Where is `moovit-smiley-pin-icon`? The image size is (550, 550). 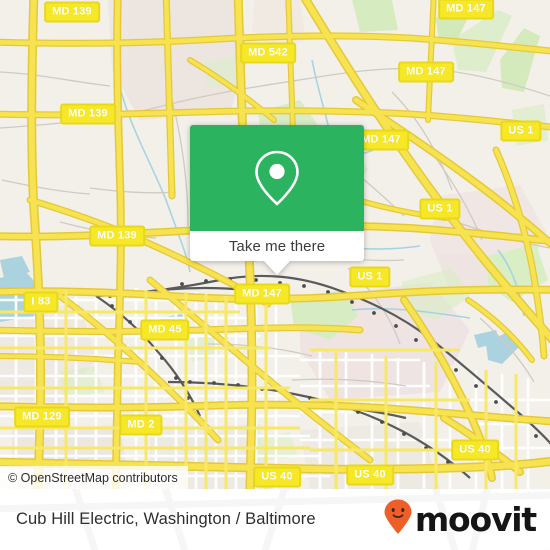
moovit-smiley-pin-icon is located at coordinates (398, 519).